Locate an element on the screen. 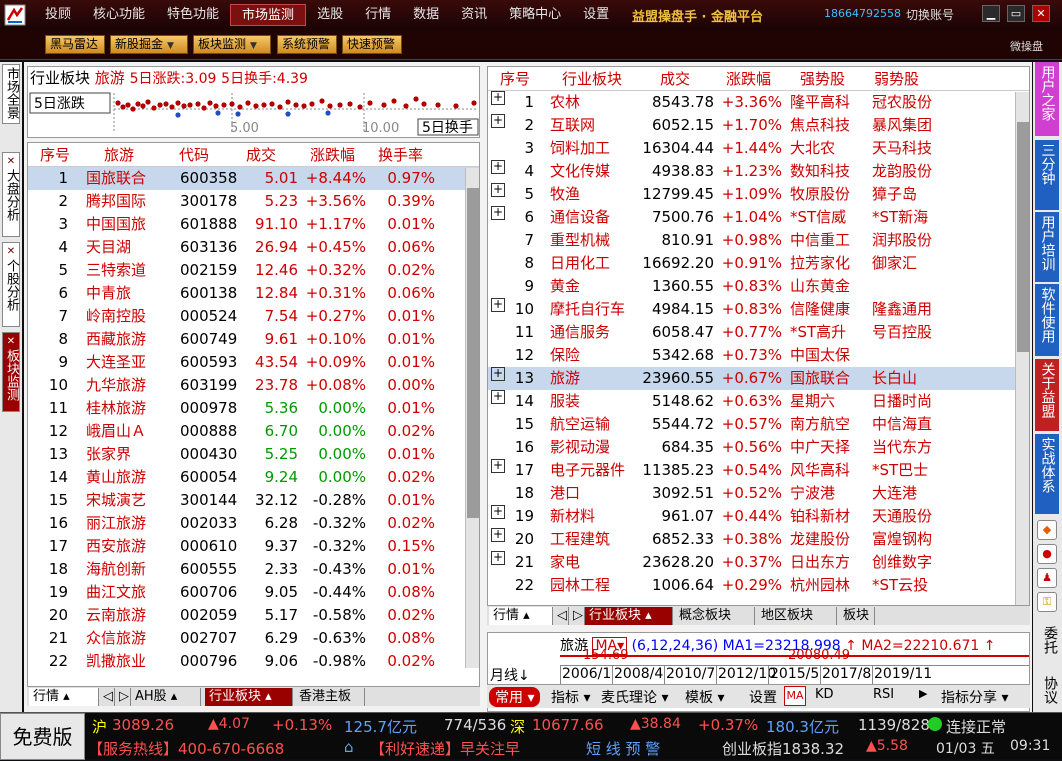  table-row: 9 大连圣亚 600593 43.54 +0.09% 0.01% is located at coordinates (253, 362).